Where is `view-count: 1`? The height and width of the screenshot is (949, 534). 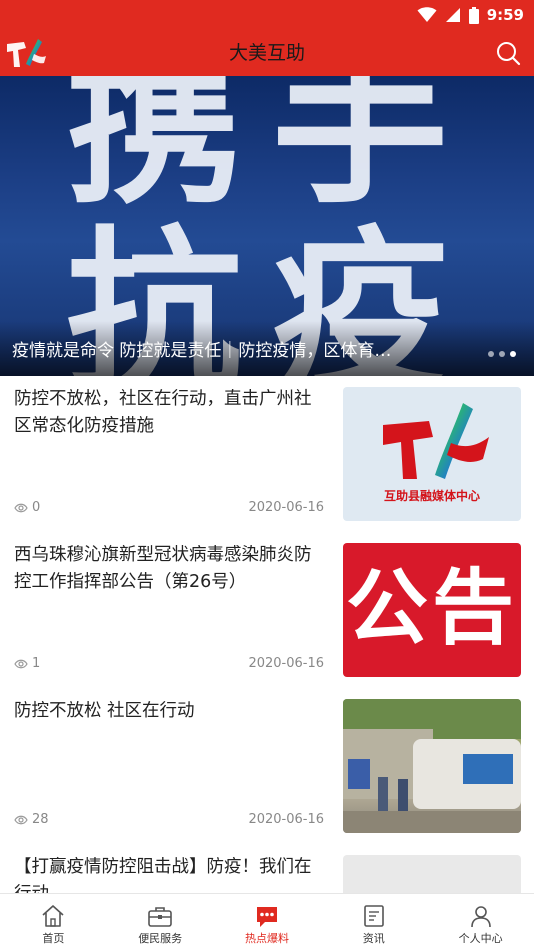 view-count: 1 is located at coordinates (27, 663).